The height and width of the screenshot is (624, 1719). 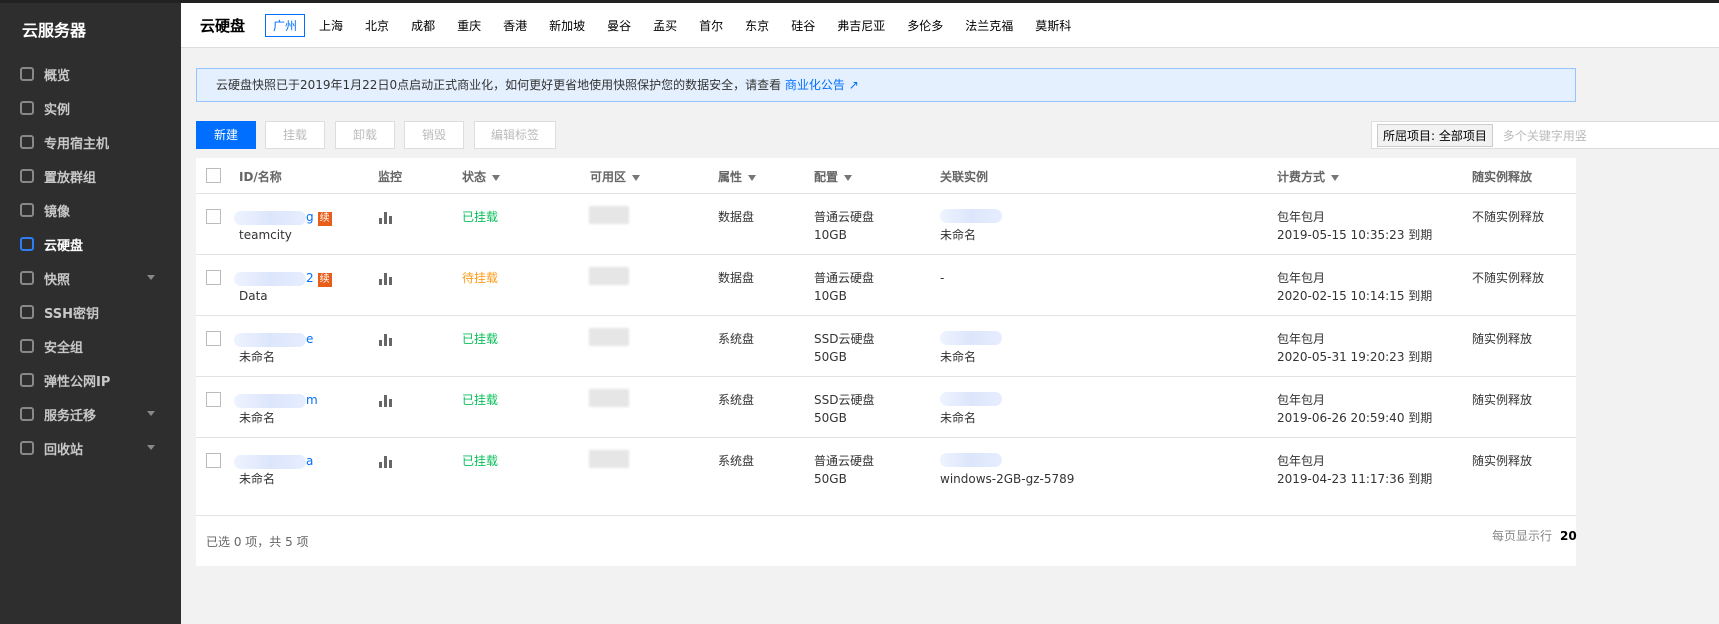 I want to click on new-button: 新建, so click(x=226, y=135).